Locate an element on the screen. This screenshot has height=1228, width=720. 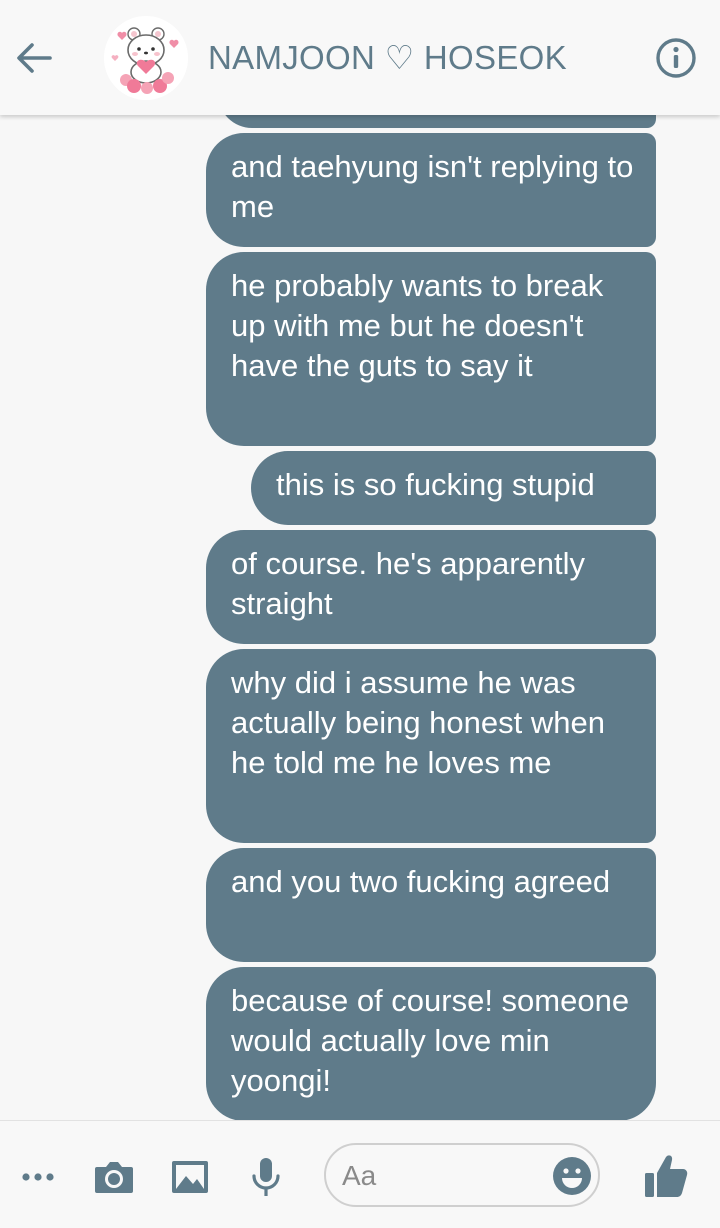
more-dots-icon is located at coordinates (38, 1177).